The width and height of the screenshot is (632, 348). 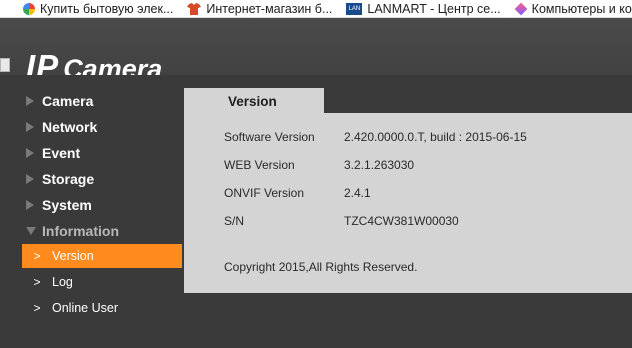 What do you see at coordinates (194, 8) in the screenshot?
I see `clothes-icon` at bounding box center [194, 8].